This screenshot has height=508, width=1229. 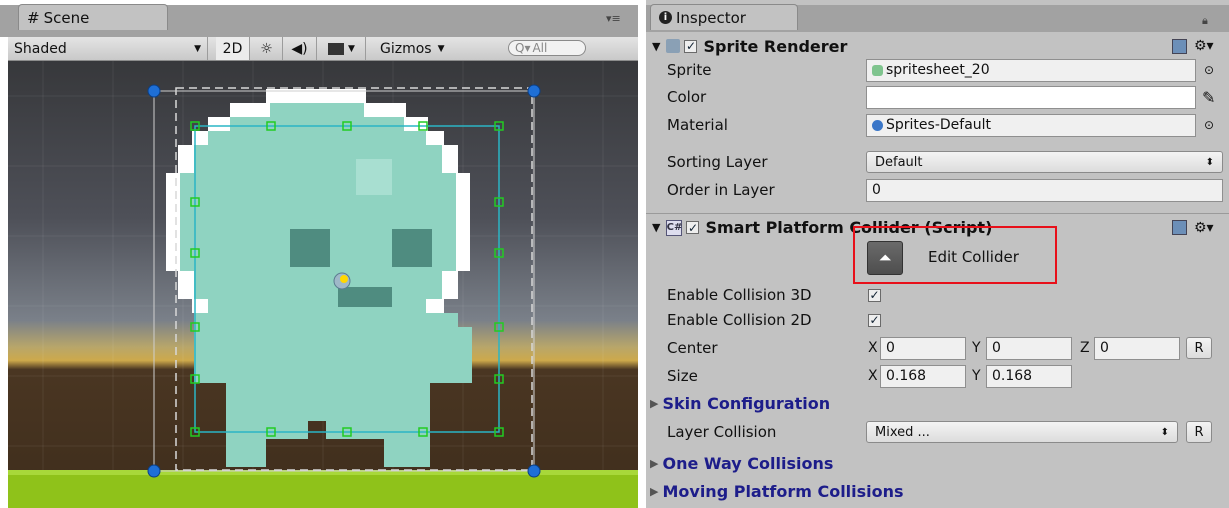 I want to click on enable2d-checkbox: ✓, so click(x=874, y=320).